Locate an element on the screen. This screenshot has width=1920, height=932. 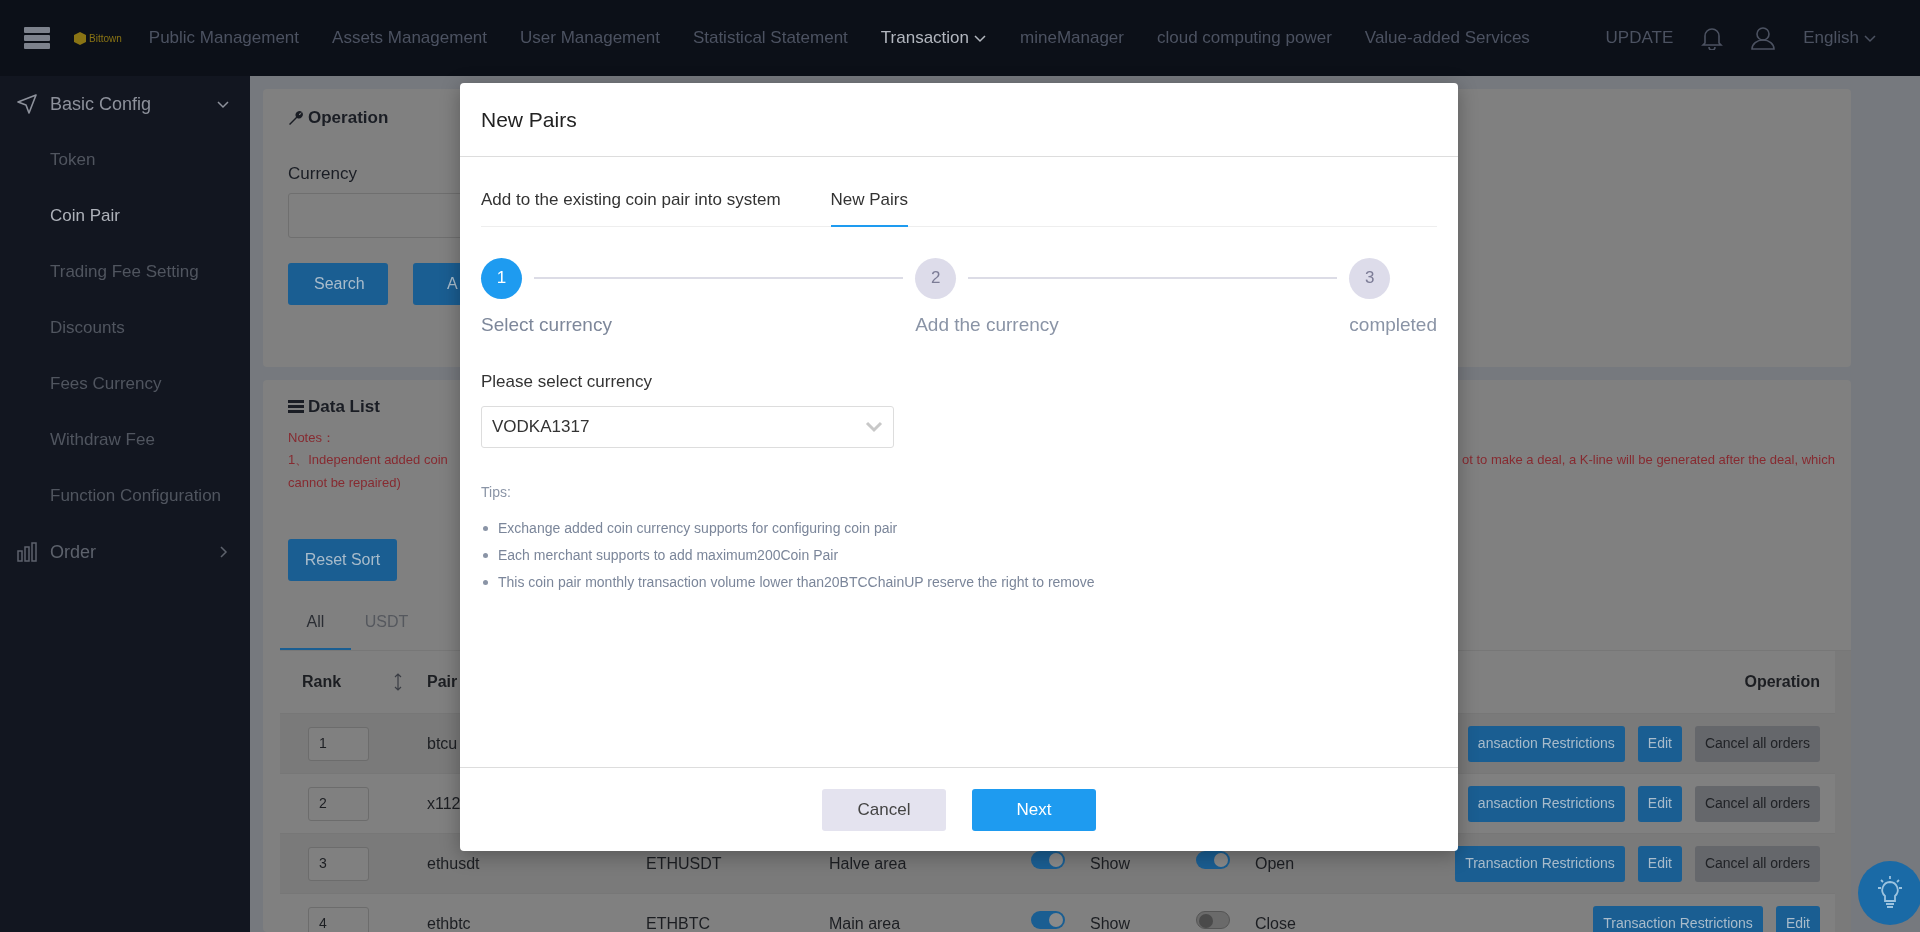
column-header: Pair is located at coordinates (443, 682).